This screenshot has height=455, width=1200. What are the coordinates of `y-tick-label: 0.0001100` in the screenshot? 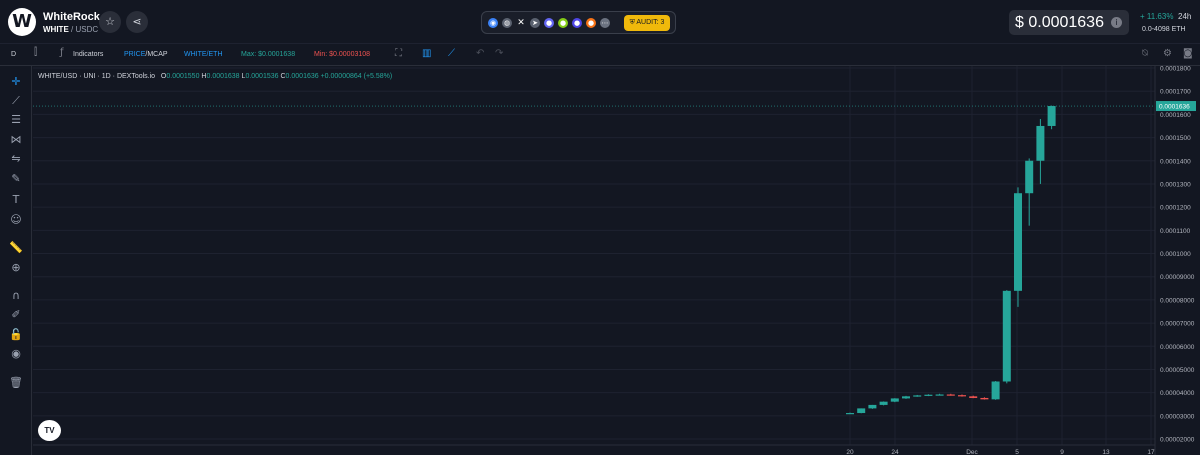 It's located at (1175, 231).